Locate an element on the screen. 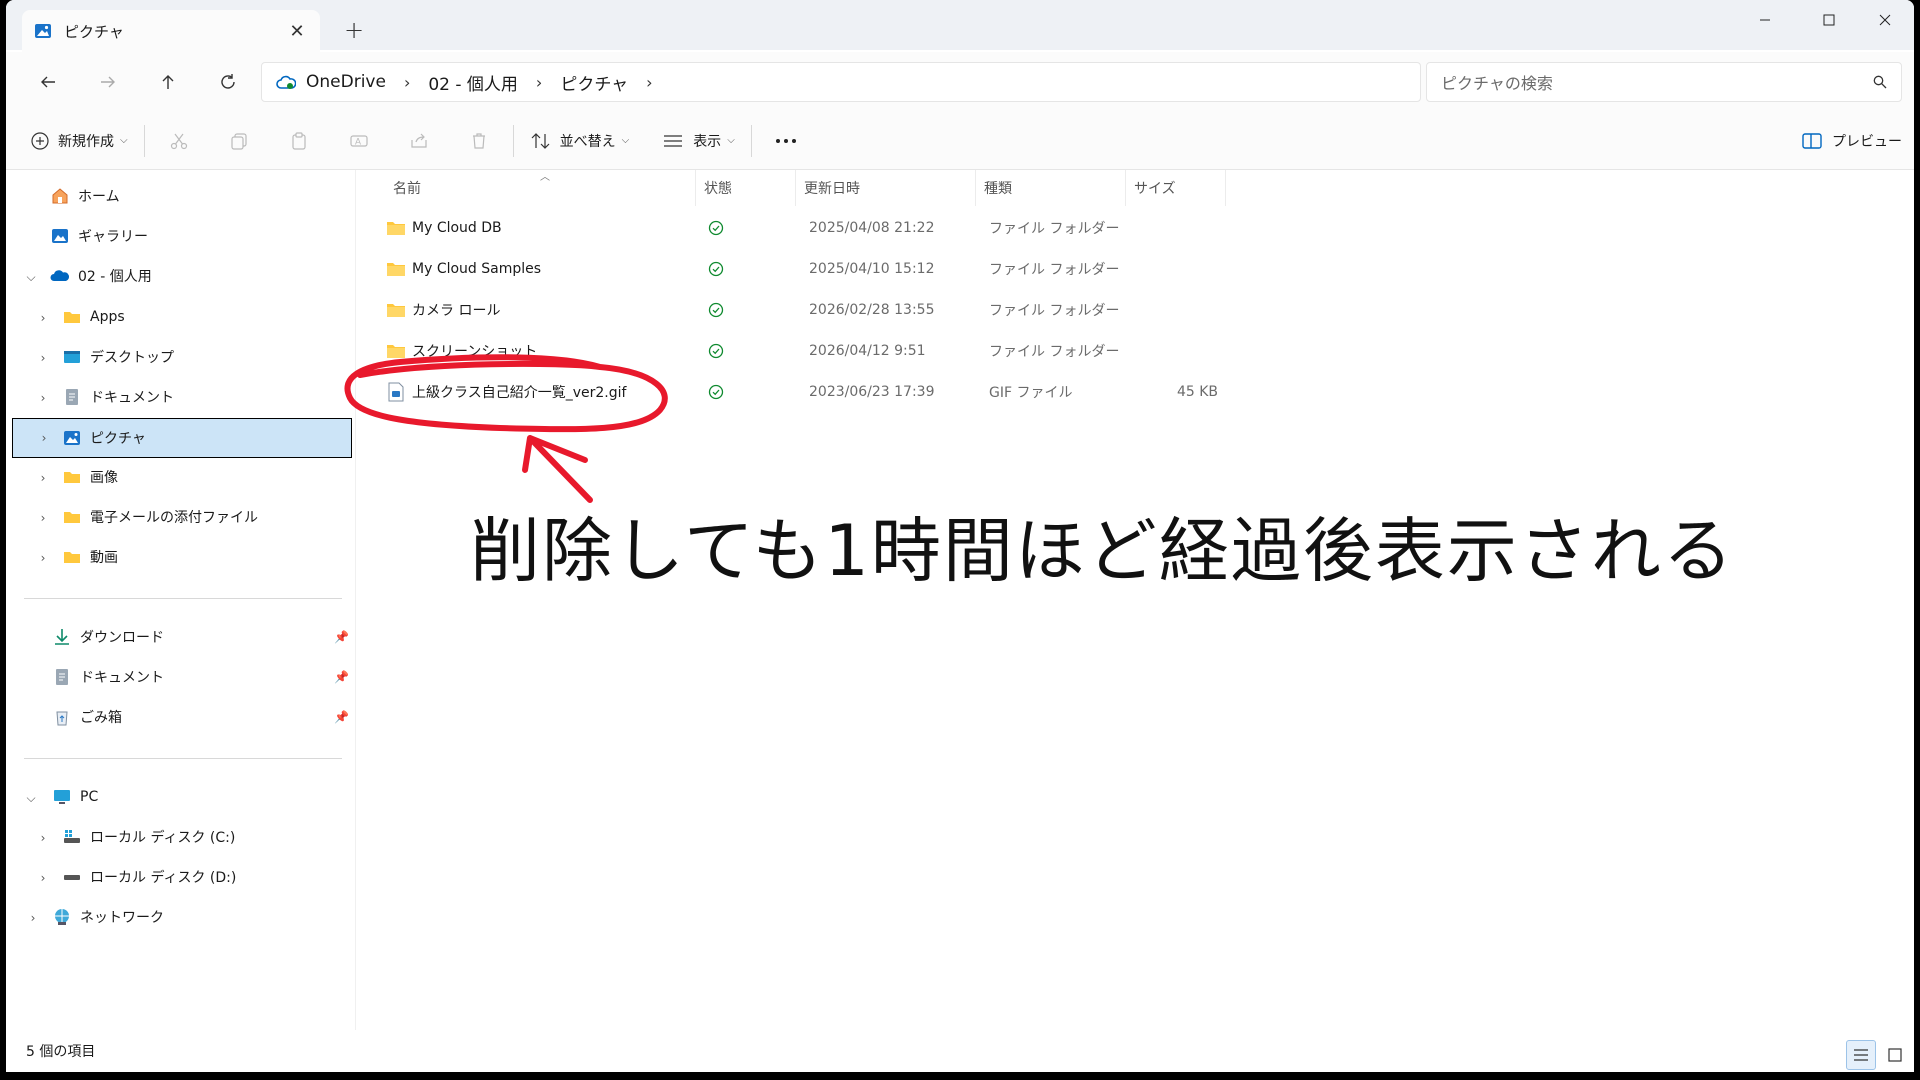  sidebar-item-videos: 動画 is located at coordinates (90, 557).